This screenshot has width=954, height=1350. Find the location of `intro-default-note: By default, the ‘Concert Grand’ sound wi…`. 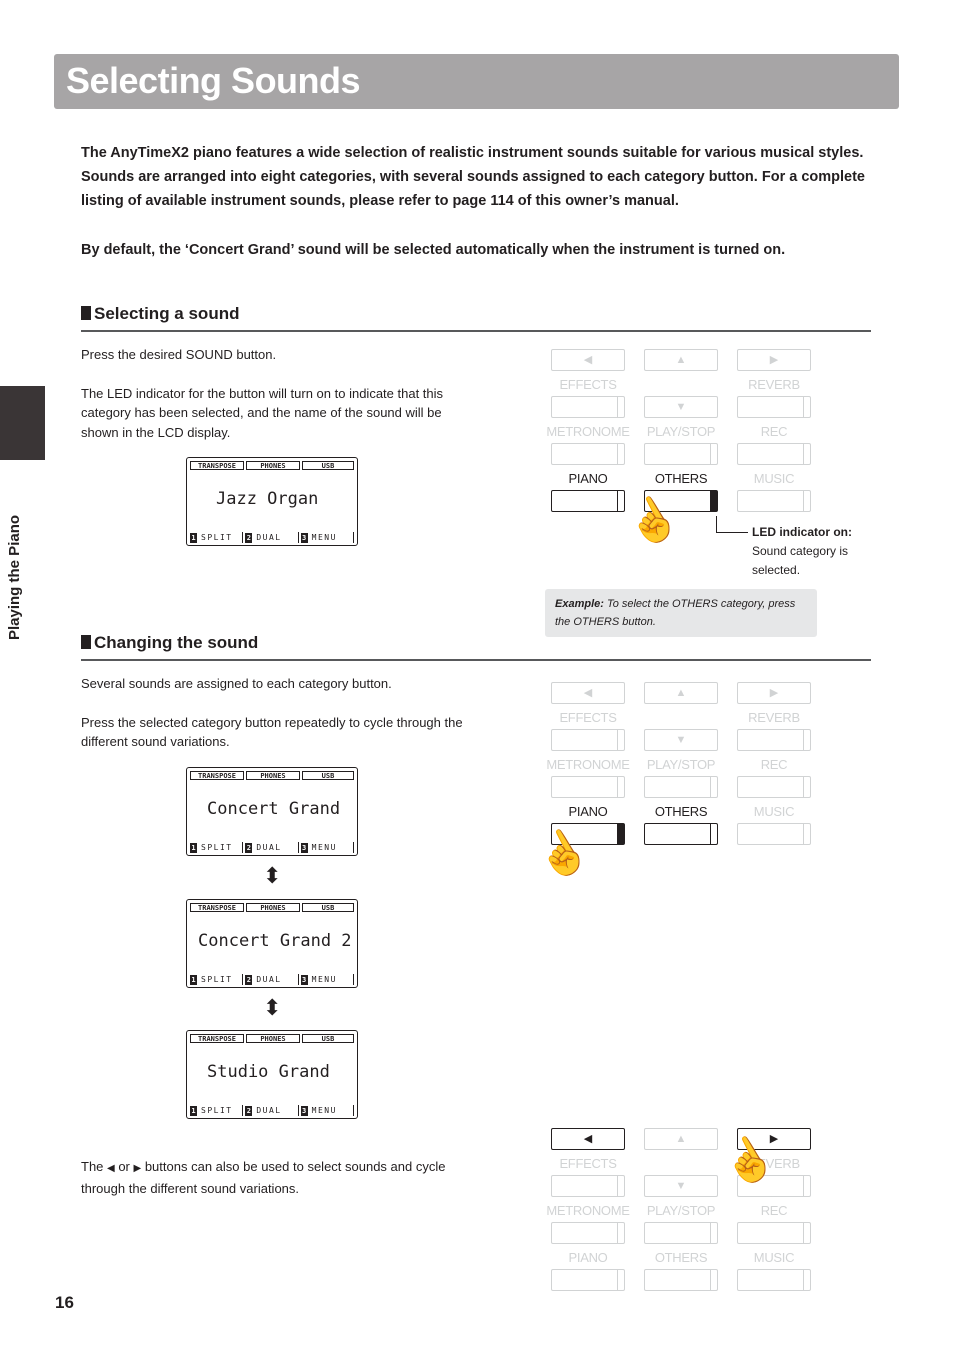

intro-default-note: By default, the ‘Concert Grand’ sound wi… is located at coordinates (433, 250).